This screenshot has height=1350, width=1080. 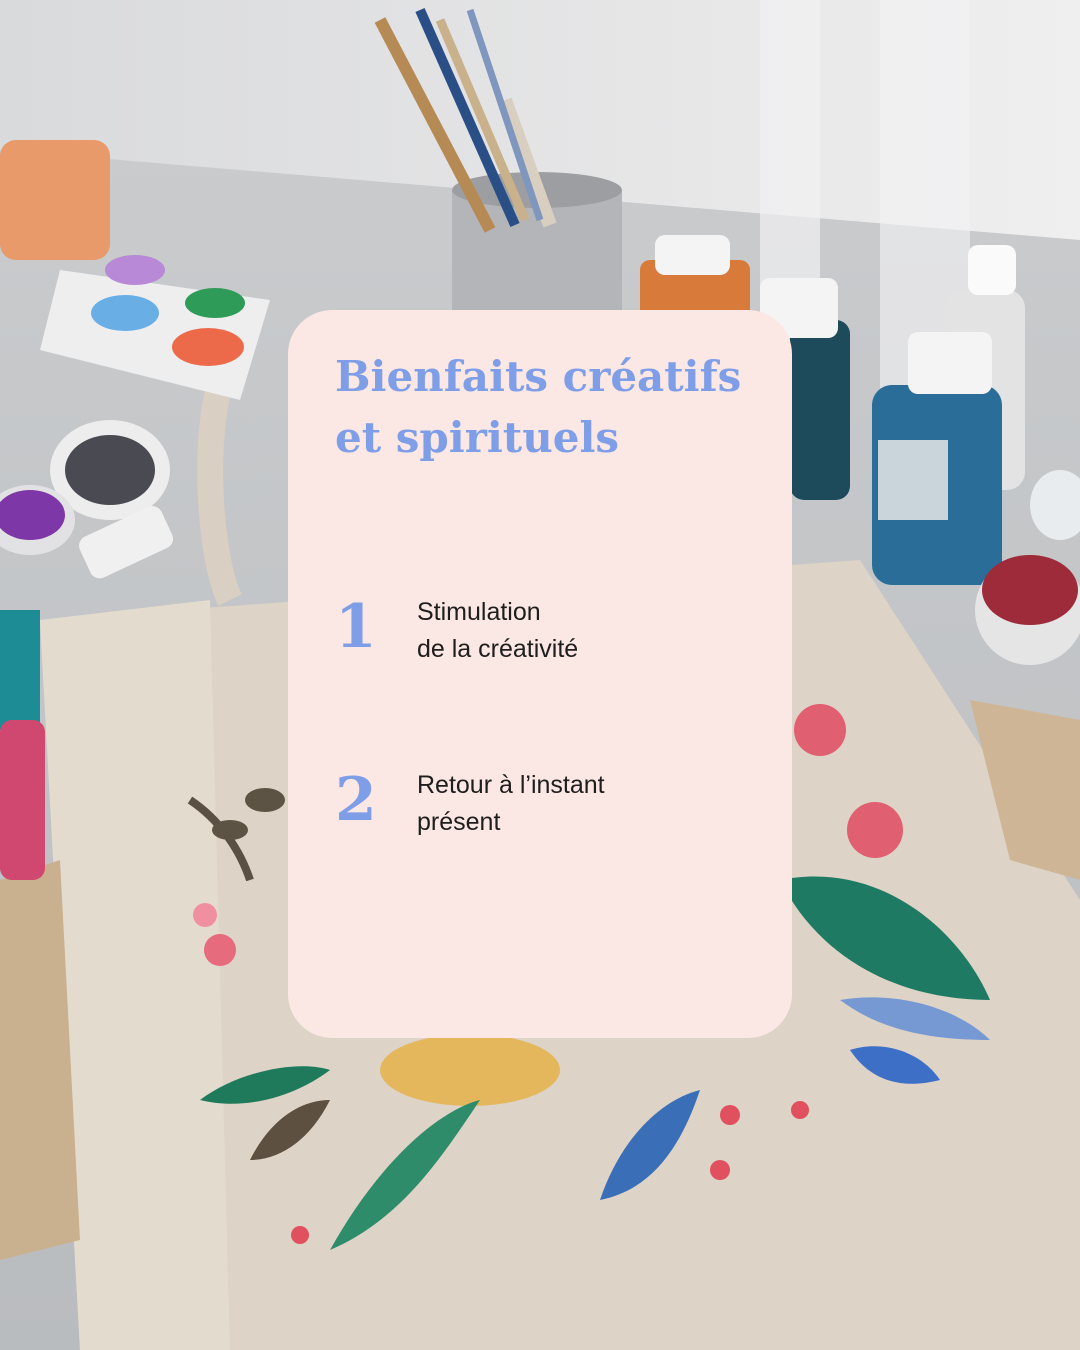 What do you see at coordinates (511, 785) in the screenshot?
I see `list-item-line: Retour à l’instant` at bounding box center [511, 785].